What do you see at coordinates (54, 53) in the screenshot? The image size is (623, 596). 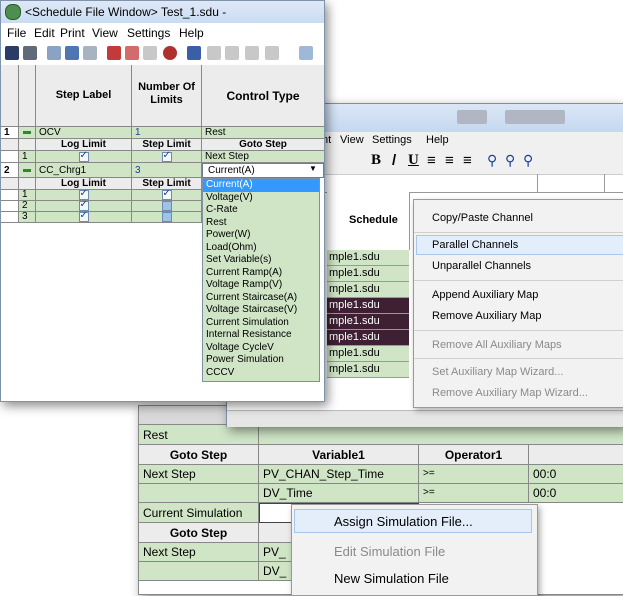 I see `insert-step-icon` at bounding box center [54, 53].